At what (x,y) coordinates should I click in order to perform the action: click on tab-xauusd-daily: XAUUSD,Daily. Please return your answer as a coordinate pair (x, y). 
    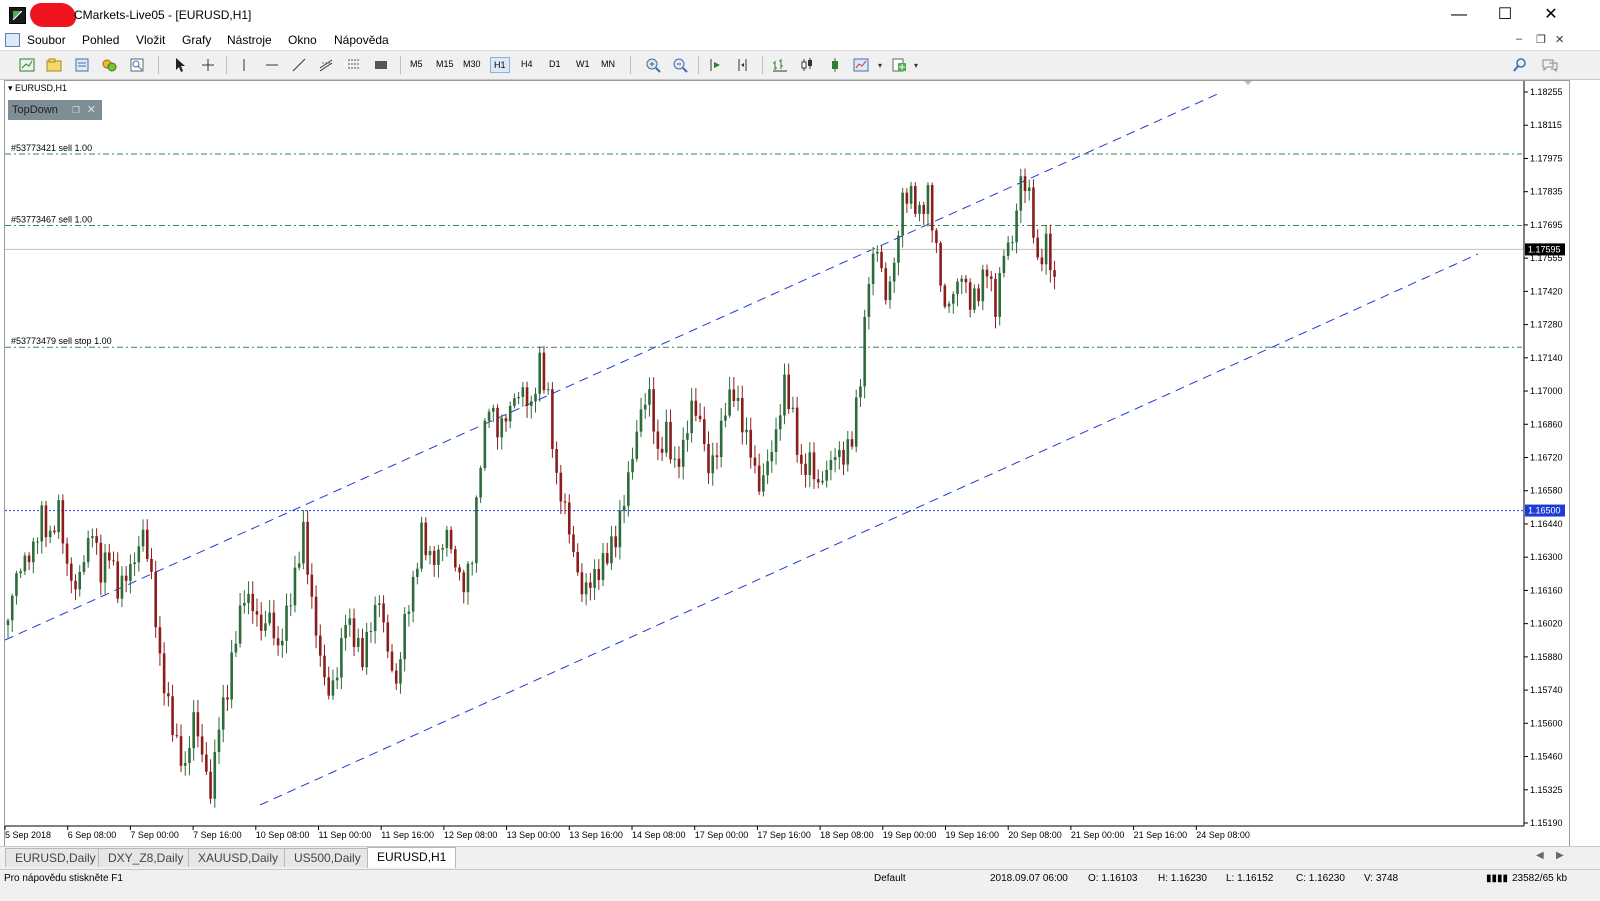
    Looking at the image, I should click on (238, 857).